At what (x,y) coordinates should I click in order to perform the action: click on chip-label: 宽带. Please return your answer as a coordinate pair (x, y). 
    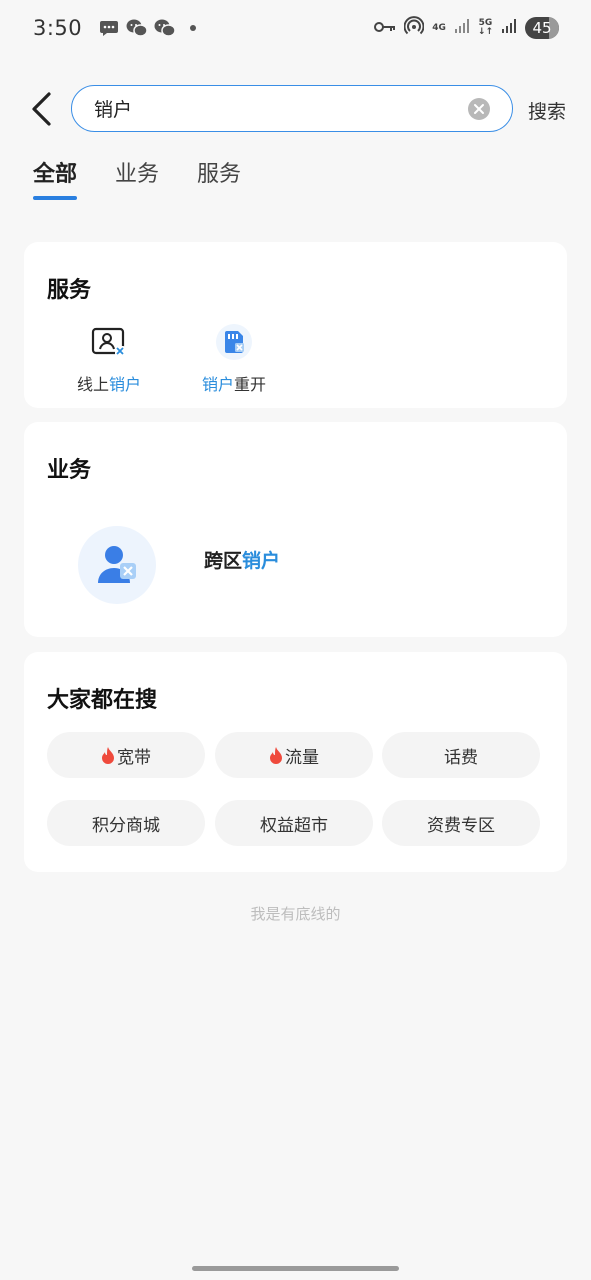
    Looking at the image, I should click on (134, 757).